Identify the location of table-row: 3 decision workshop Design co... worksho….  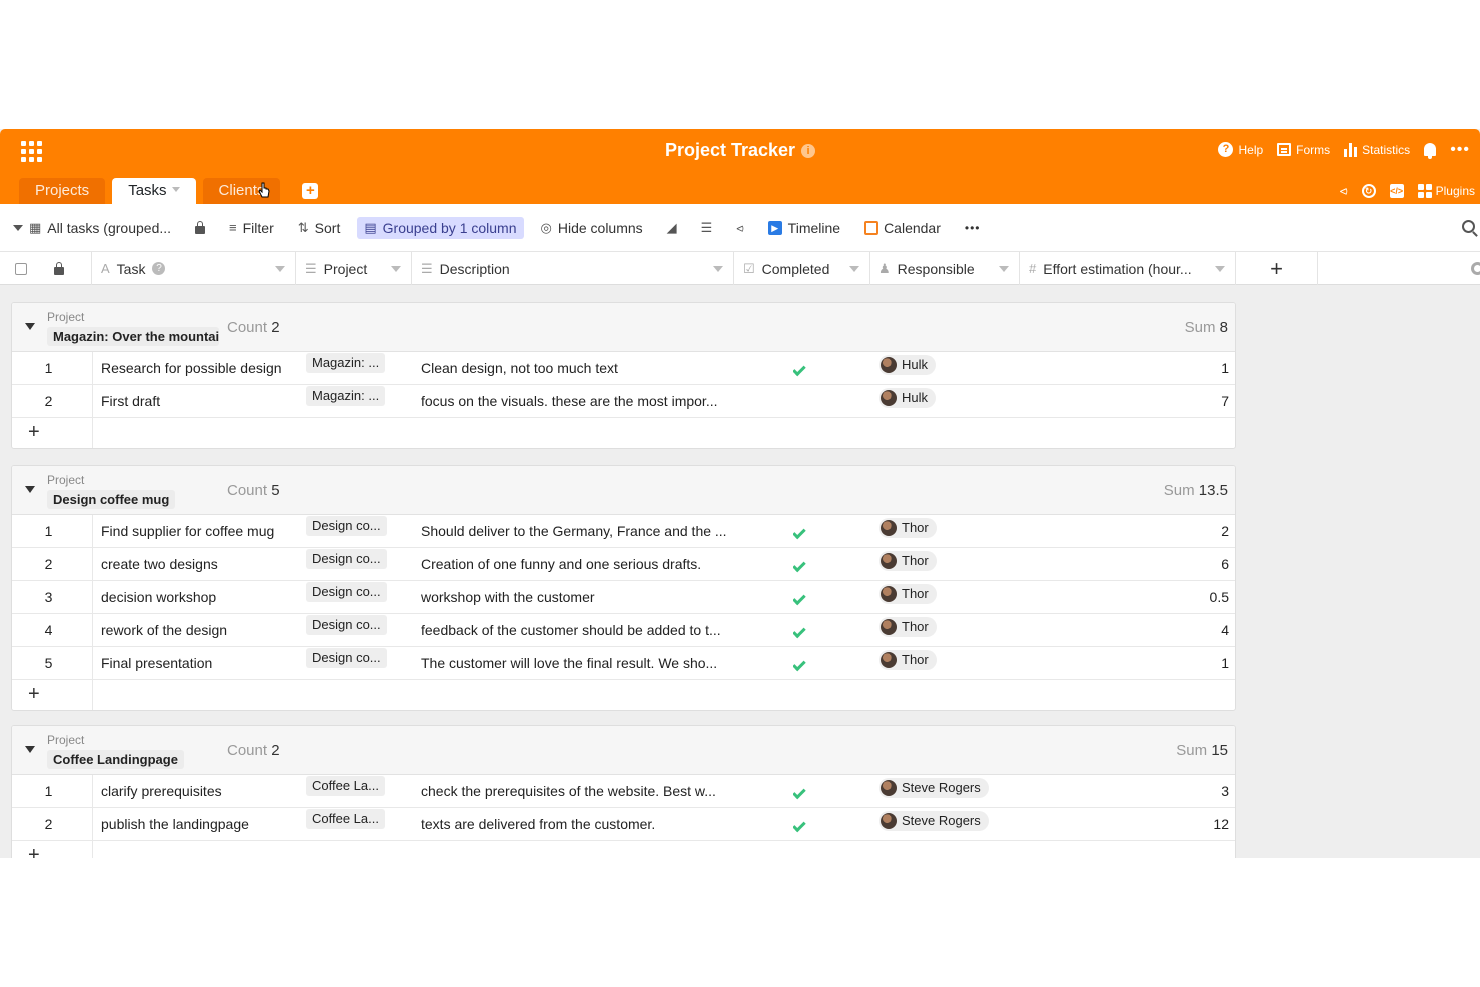
(623, 597).